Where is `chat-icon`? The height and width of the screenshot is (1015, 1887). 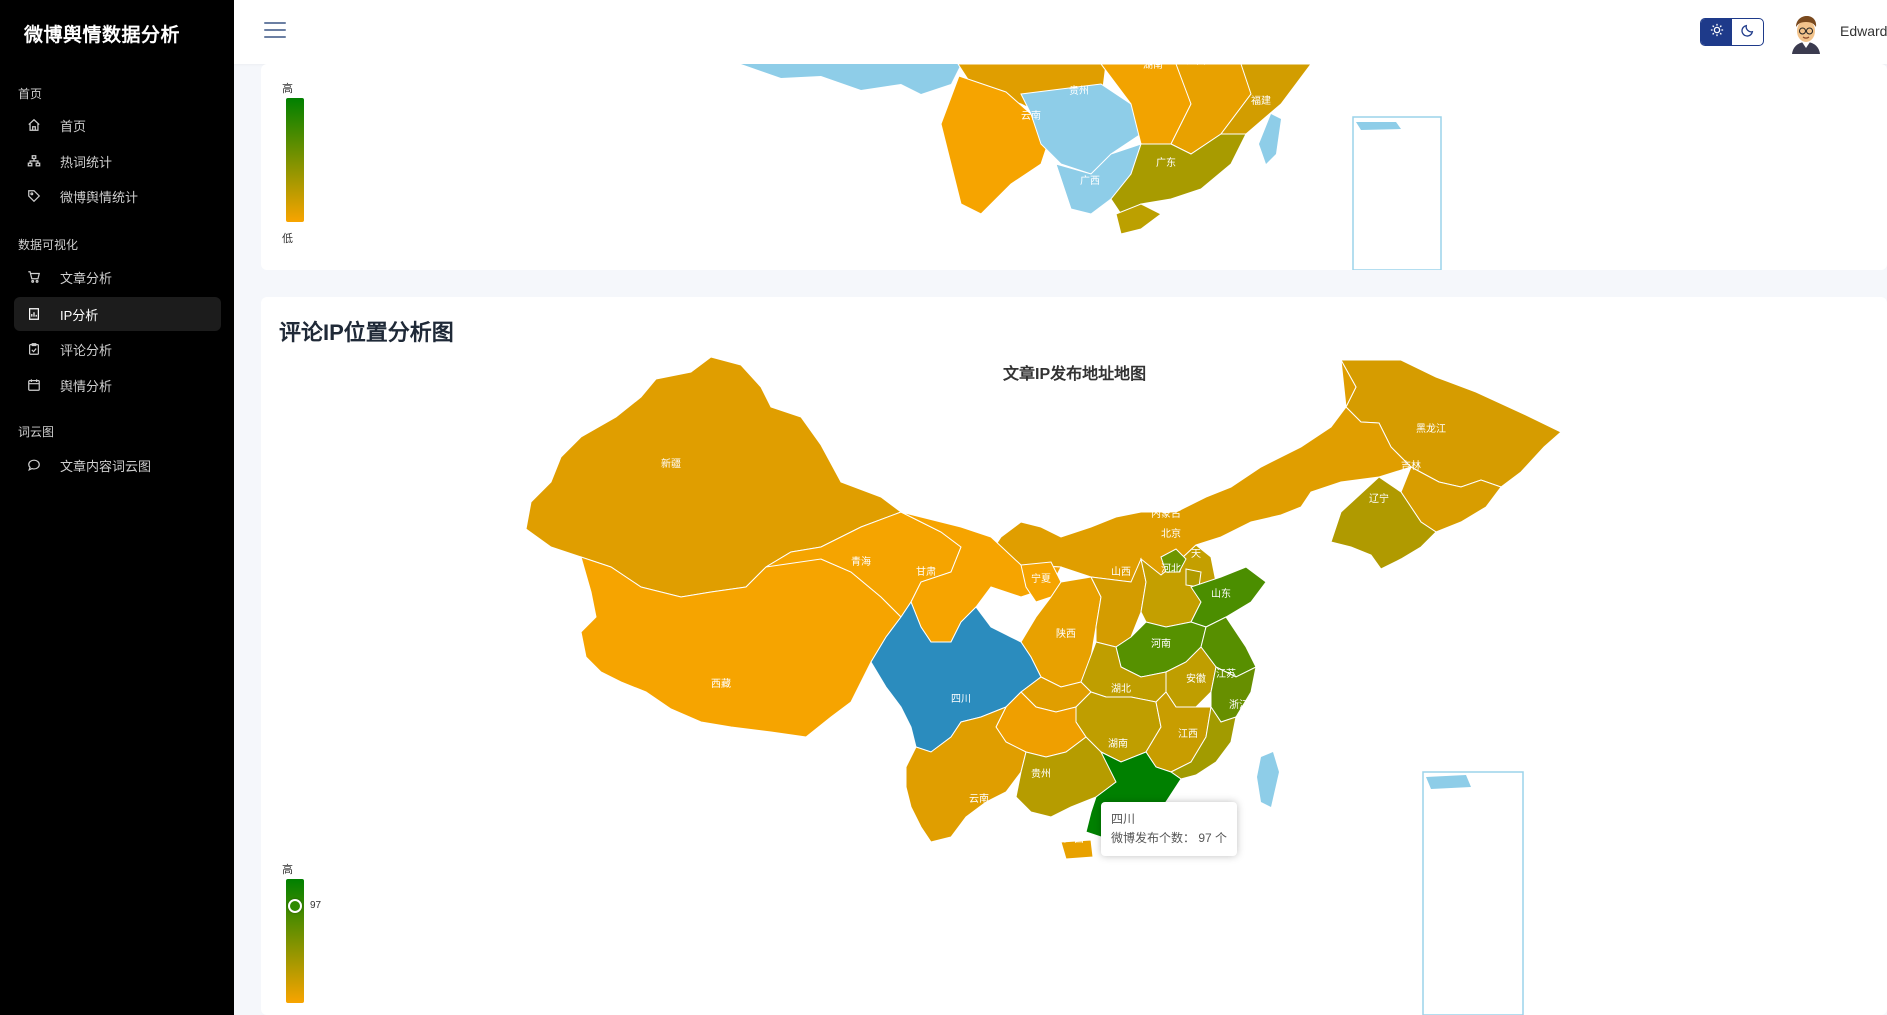 chat-icon is located at coordinates (34, 465).